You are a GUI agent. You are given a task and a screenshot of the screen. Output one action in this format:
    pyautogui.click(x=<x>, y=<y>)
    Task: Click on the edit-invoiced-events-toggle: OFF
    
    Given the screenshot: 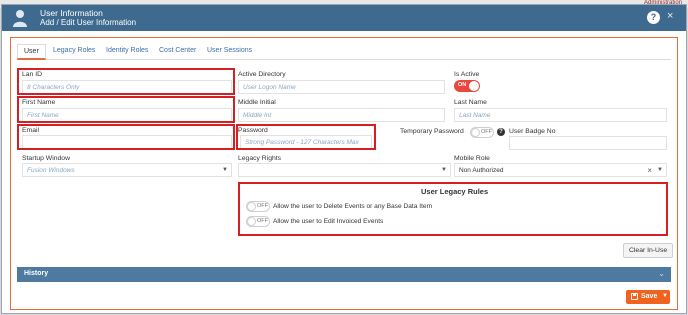 What is the action you would take?
    pyautogui.click(x=258, y=221)
    